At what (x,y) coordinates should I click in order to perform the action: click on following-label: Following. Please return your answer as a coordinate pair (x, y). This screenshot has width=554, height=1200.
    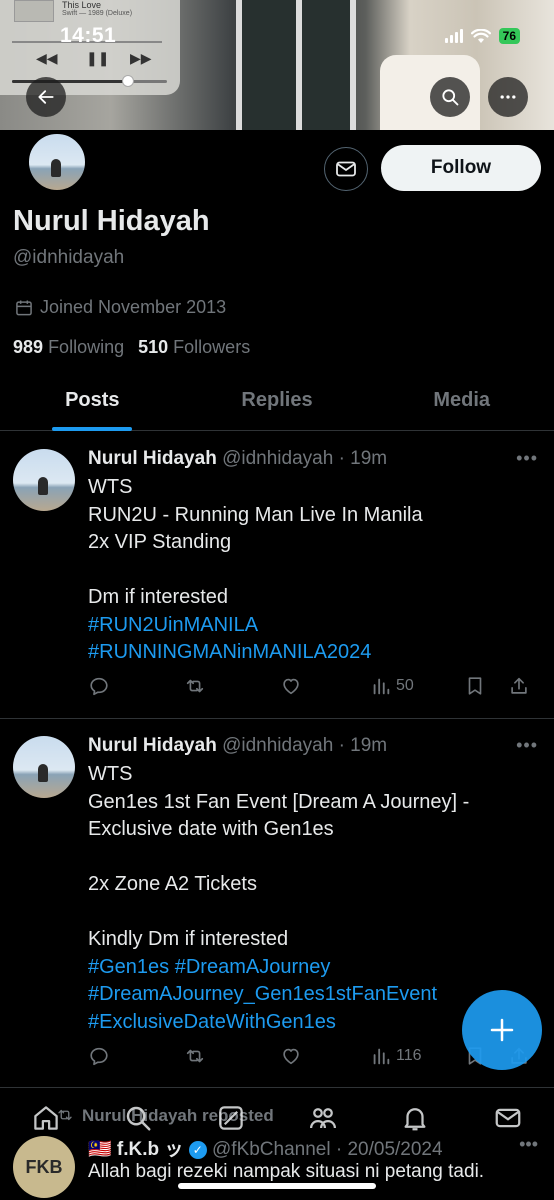
    Looking at the image, I should click on (86, 347).